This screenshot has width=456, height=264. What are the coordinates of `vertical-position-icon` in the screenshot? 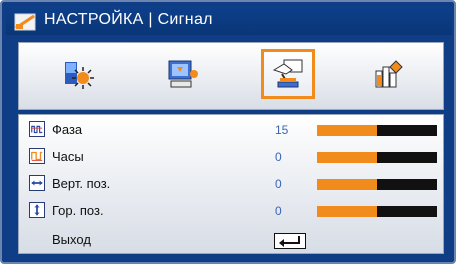 It's located at (37, 183).